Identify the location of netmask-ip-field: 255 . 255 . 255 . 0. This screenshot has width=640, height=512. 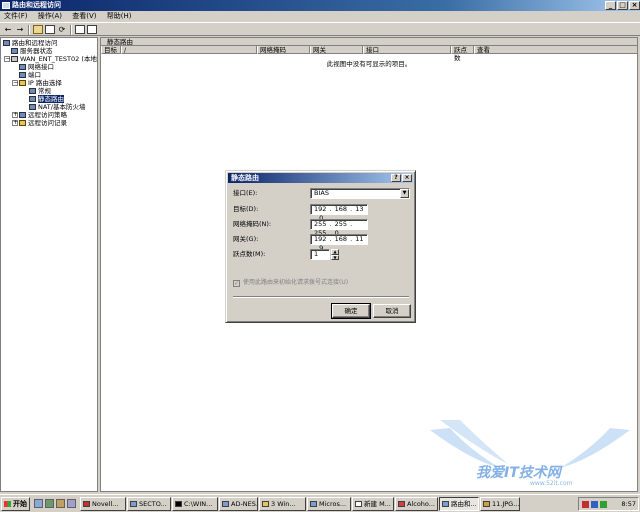
(339, 228).